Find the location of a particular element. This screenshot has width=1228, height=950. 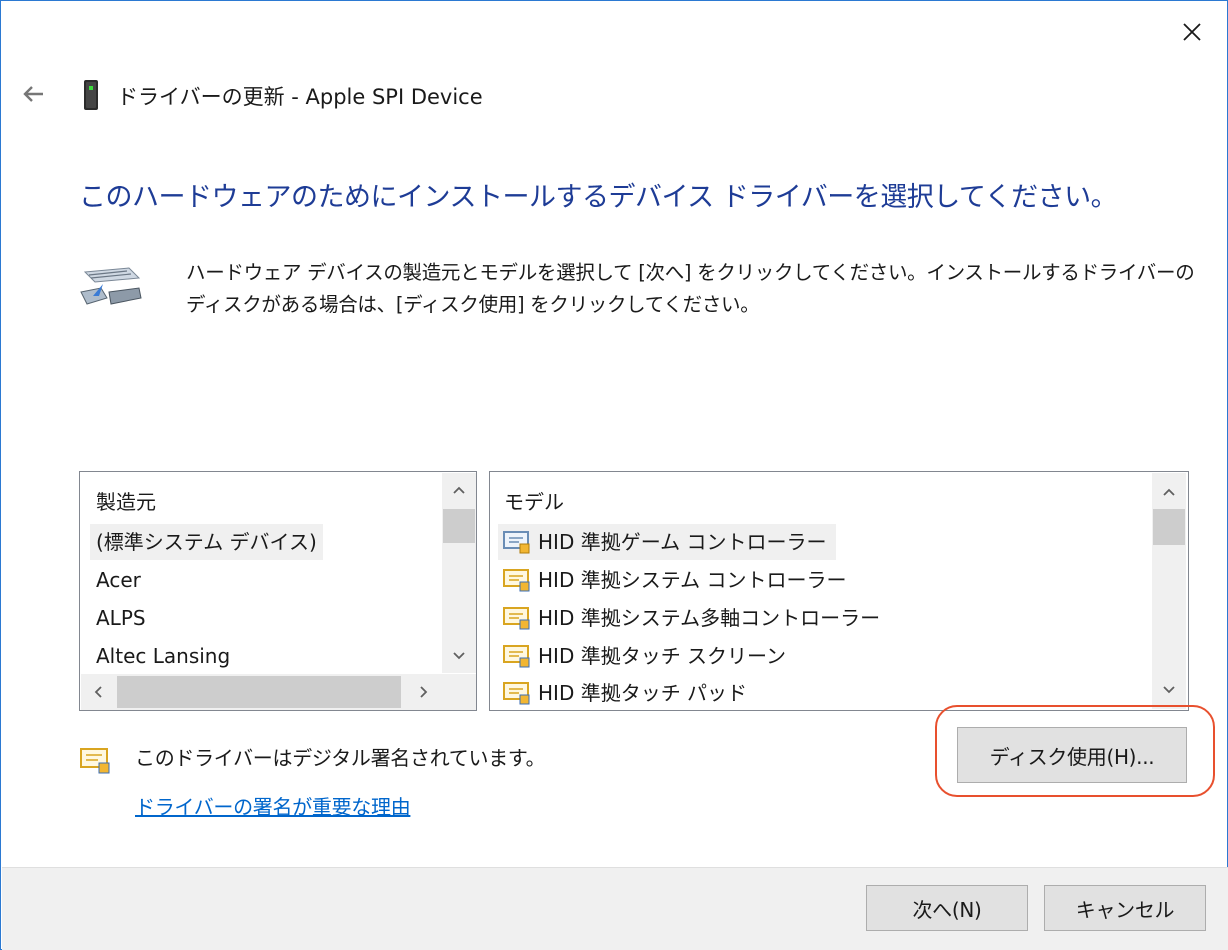

back-button is located at coordinates (33, 94).